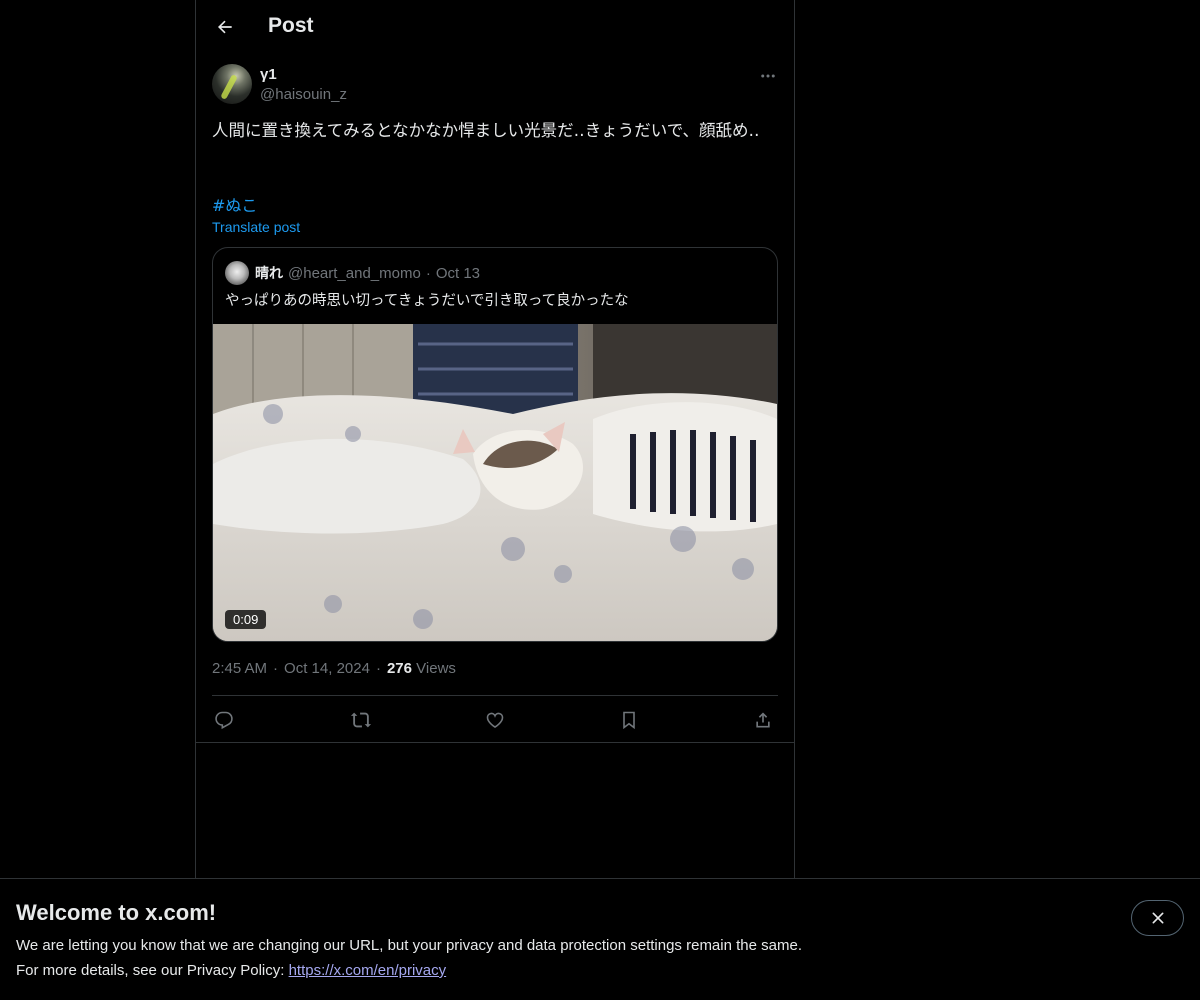 The height and width of the screenshot is (1000, 1200). Describe the element at coordinates (246, 619) in the screenshot. I see `video-duration: 0:09` at that location.